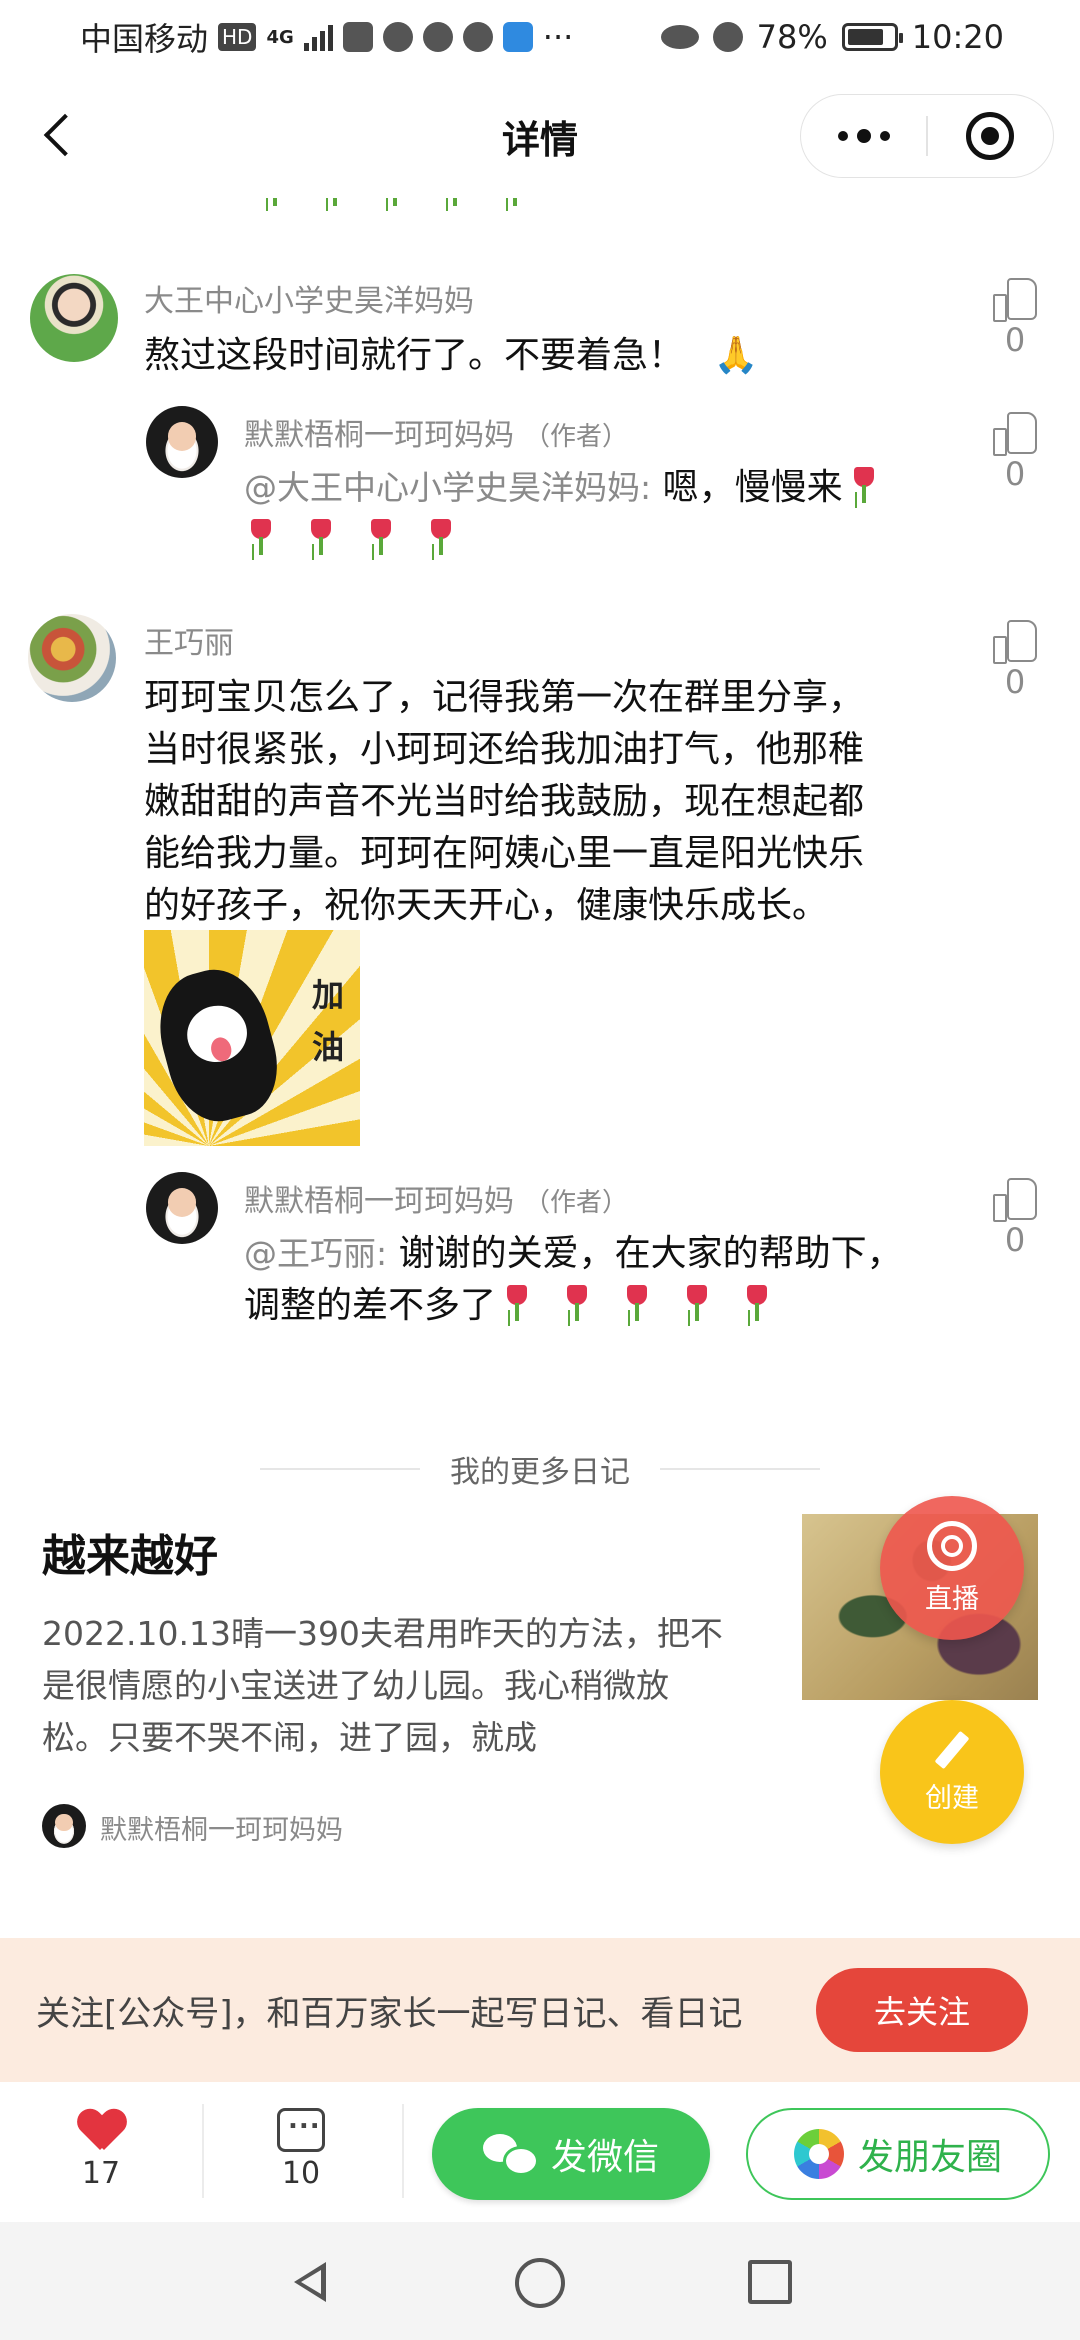 The height and width of the screenshot is (2340, 1080). I want to click on share-wechat-label: 发微信, so click(604, 2157).